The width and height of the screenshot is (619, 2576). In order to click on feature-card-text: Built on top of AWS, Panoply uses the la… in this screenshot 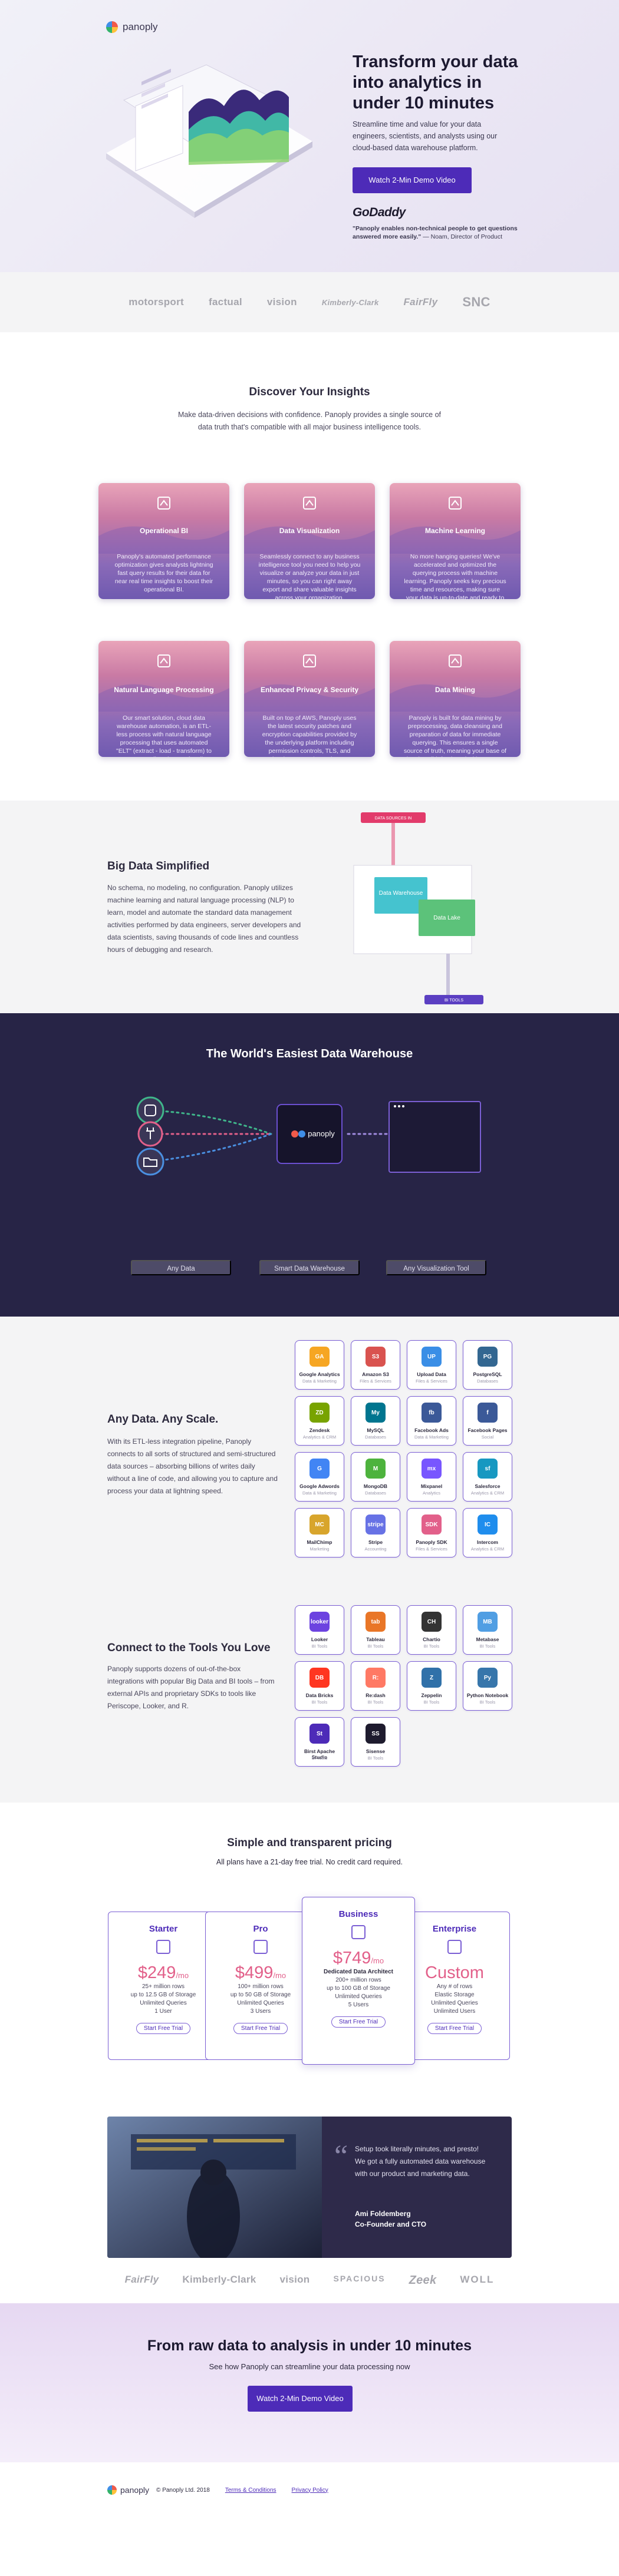, I will do `click(309, 736)`.